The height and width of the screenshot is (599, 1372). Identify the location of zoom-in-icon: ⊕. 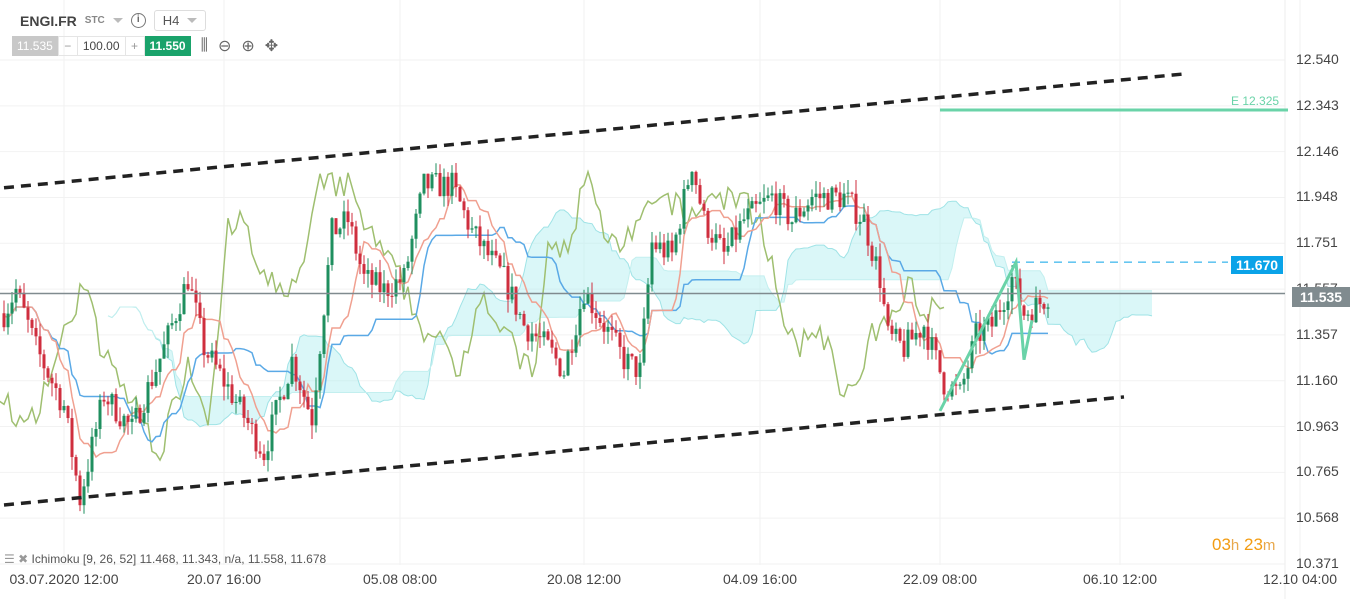
(247, 46).